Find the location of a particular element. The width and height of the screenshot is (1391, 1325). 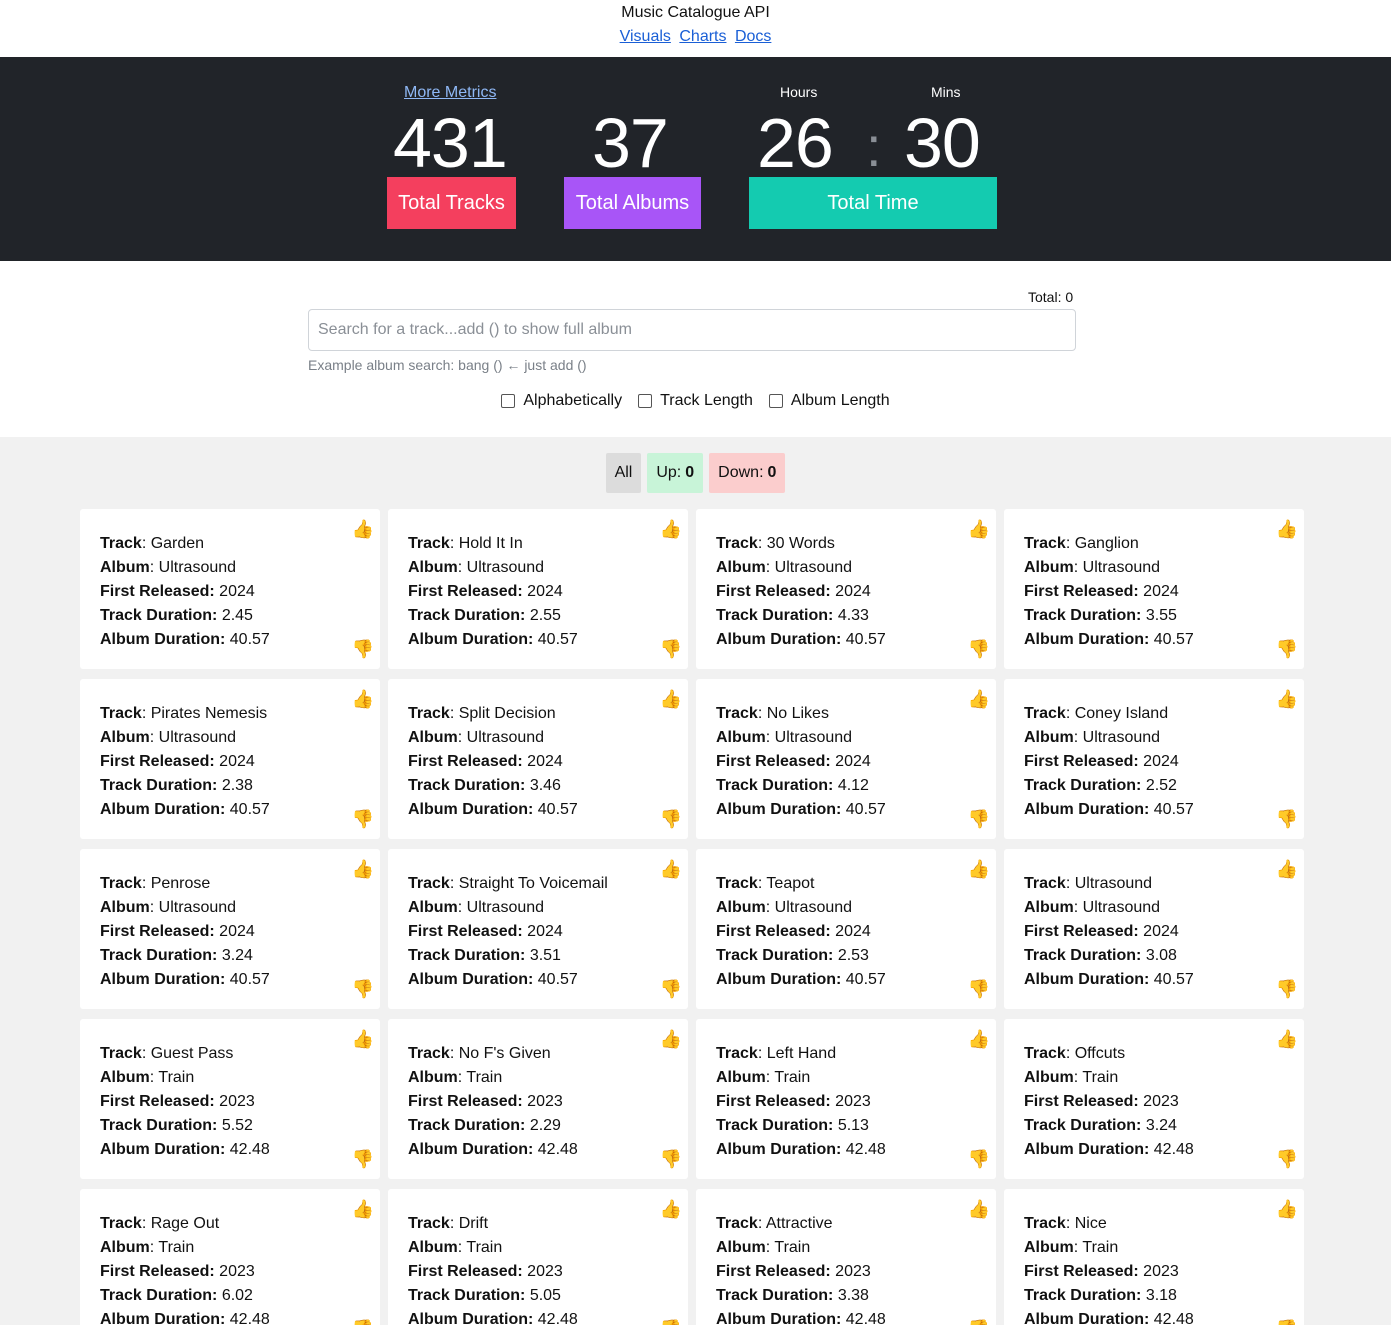

track-line: Track: Left Hand is located at coordinates (776, 1053).